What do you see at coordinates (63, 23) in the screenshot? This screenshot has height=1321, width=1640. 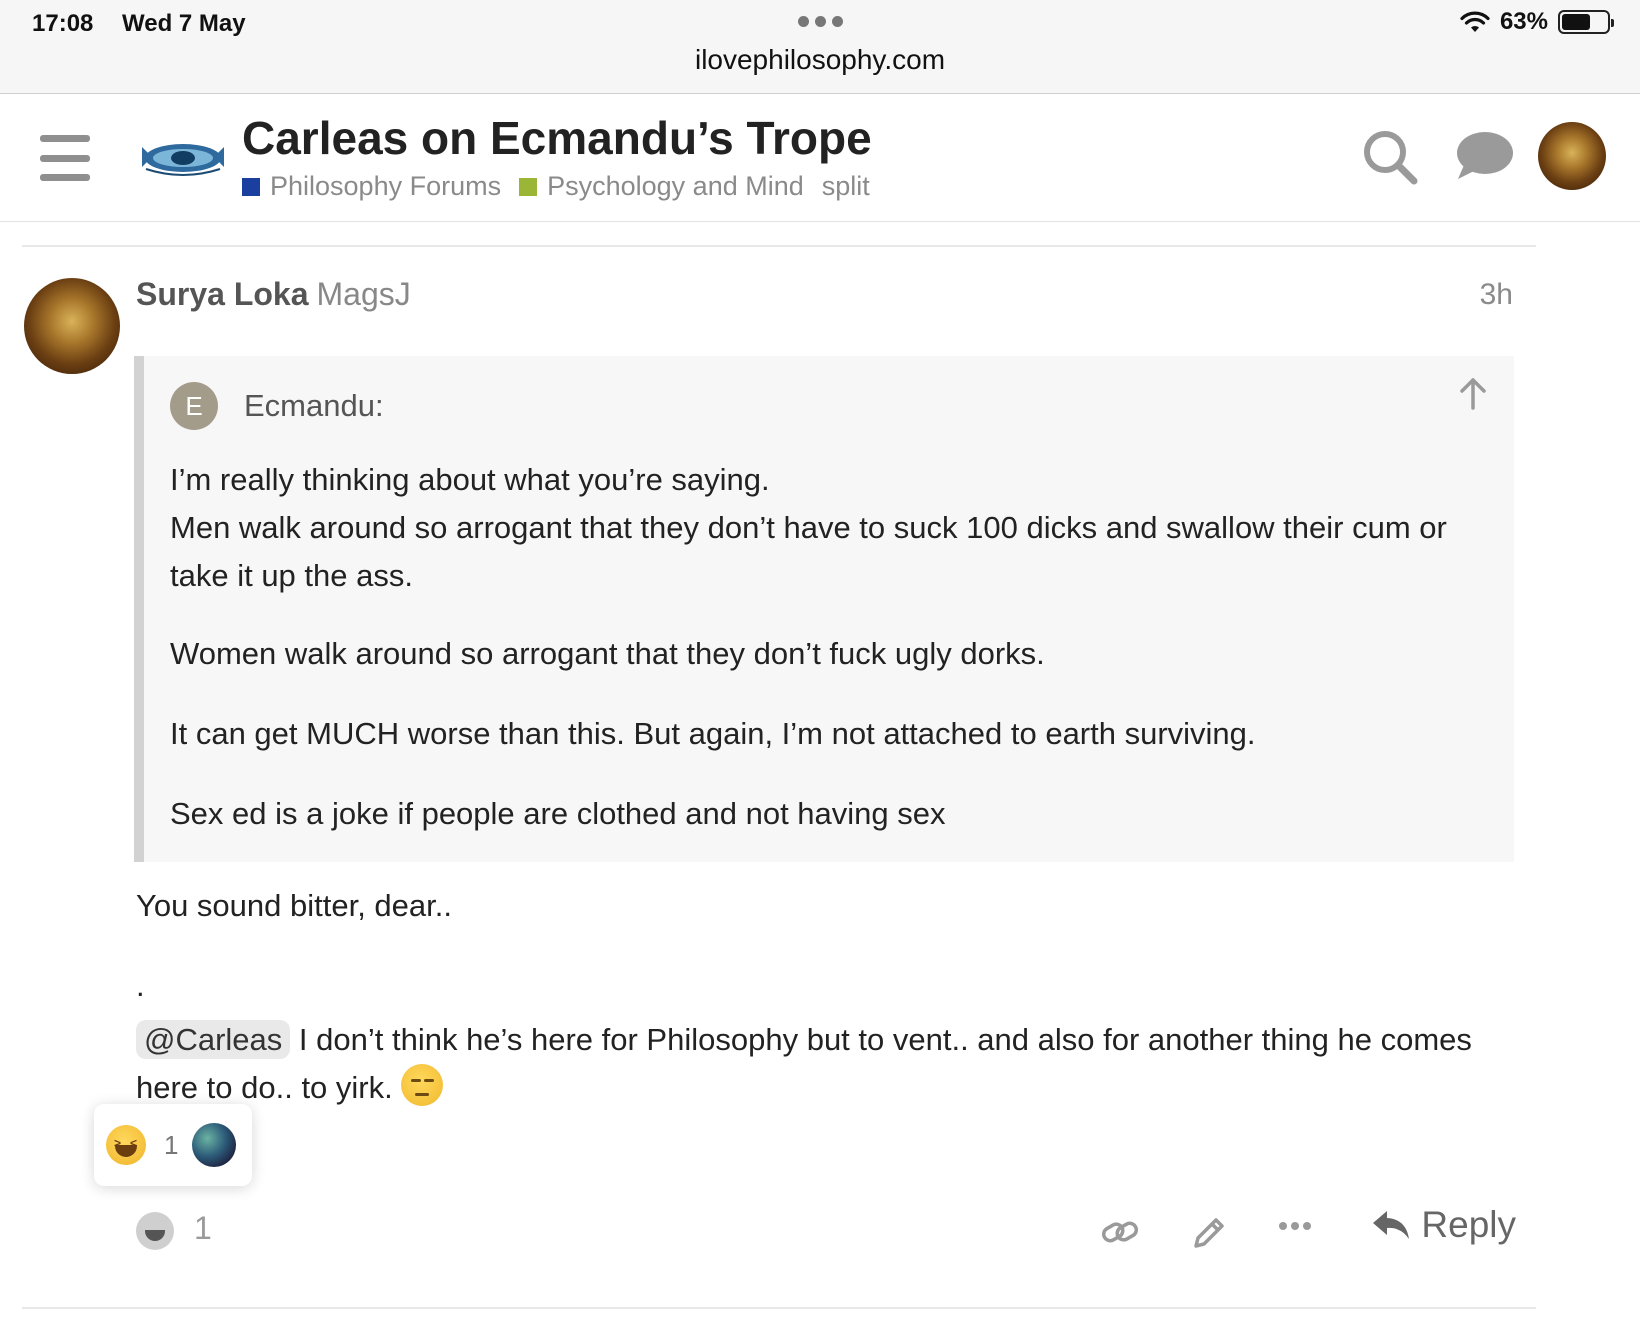 I see `status-time: 17:08` at bounding box center [63, 23].